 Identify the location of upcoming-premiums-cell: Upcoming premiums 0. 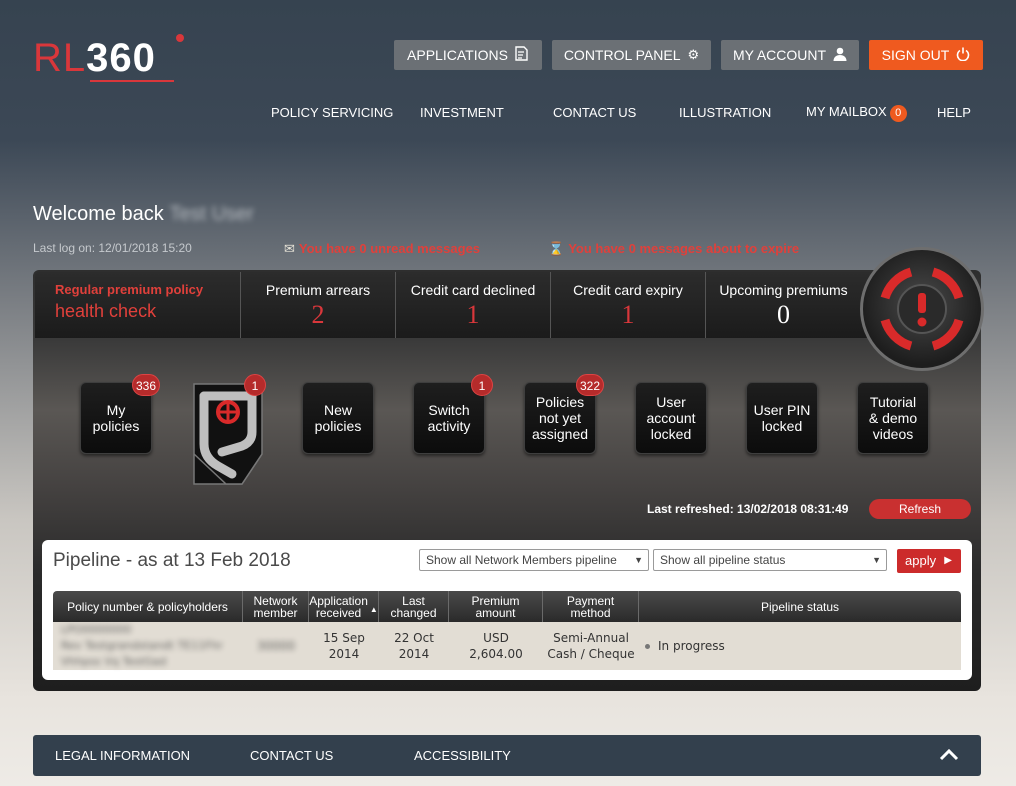
(783, 305).